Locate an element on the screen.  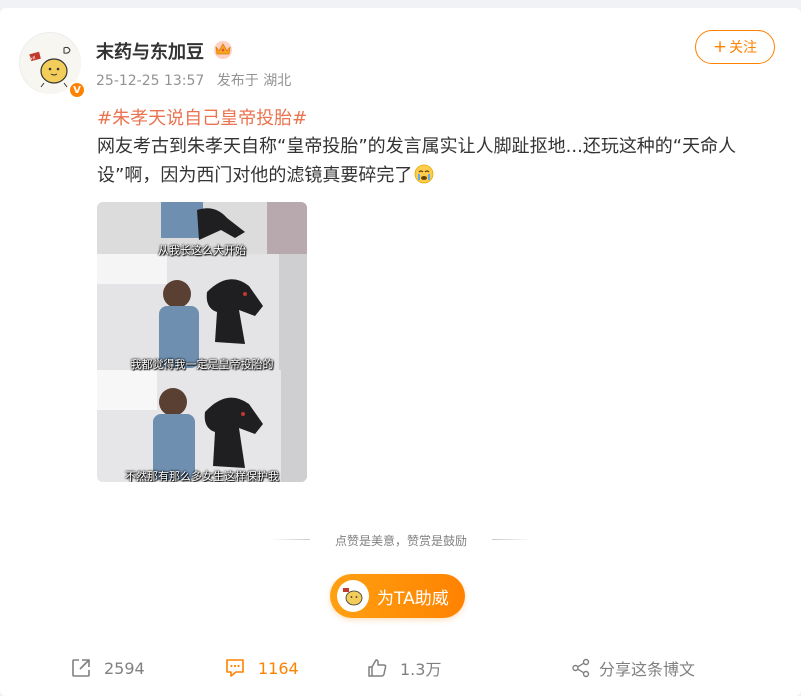
follow-button: + 关注 is located at coordinates (735, 47).